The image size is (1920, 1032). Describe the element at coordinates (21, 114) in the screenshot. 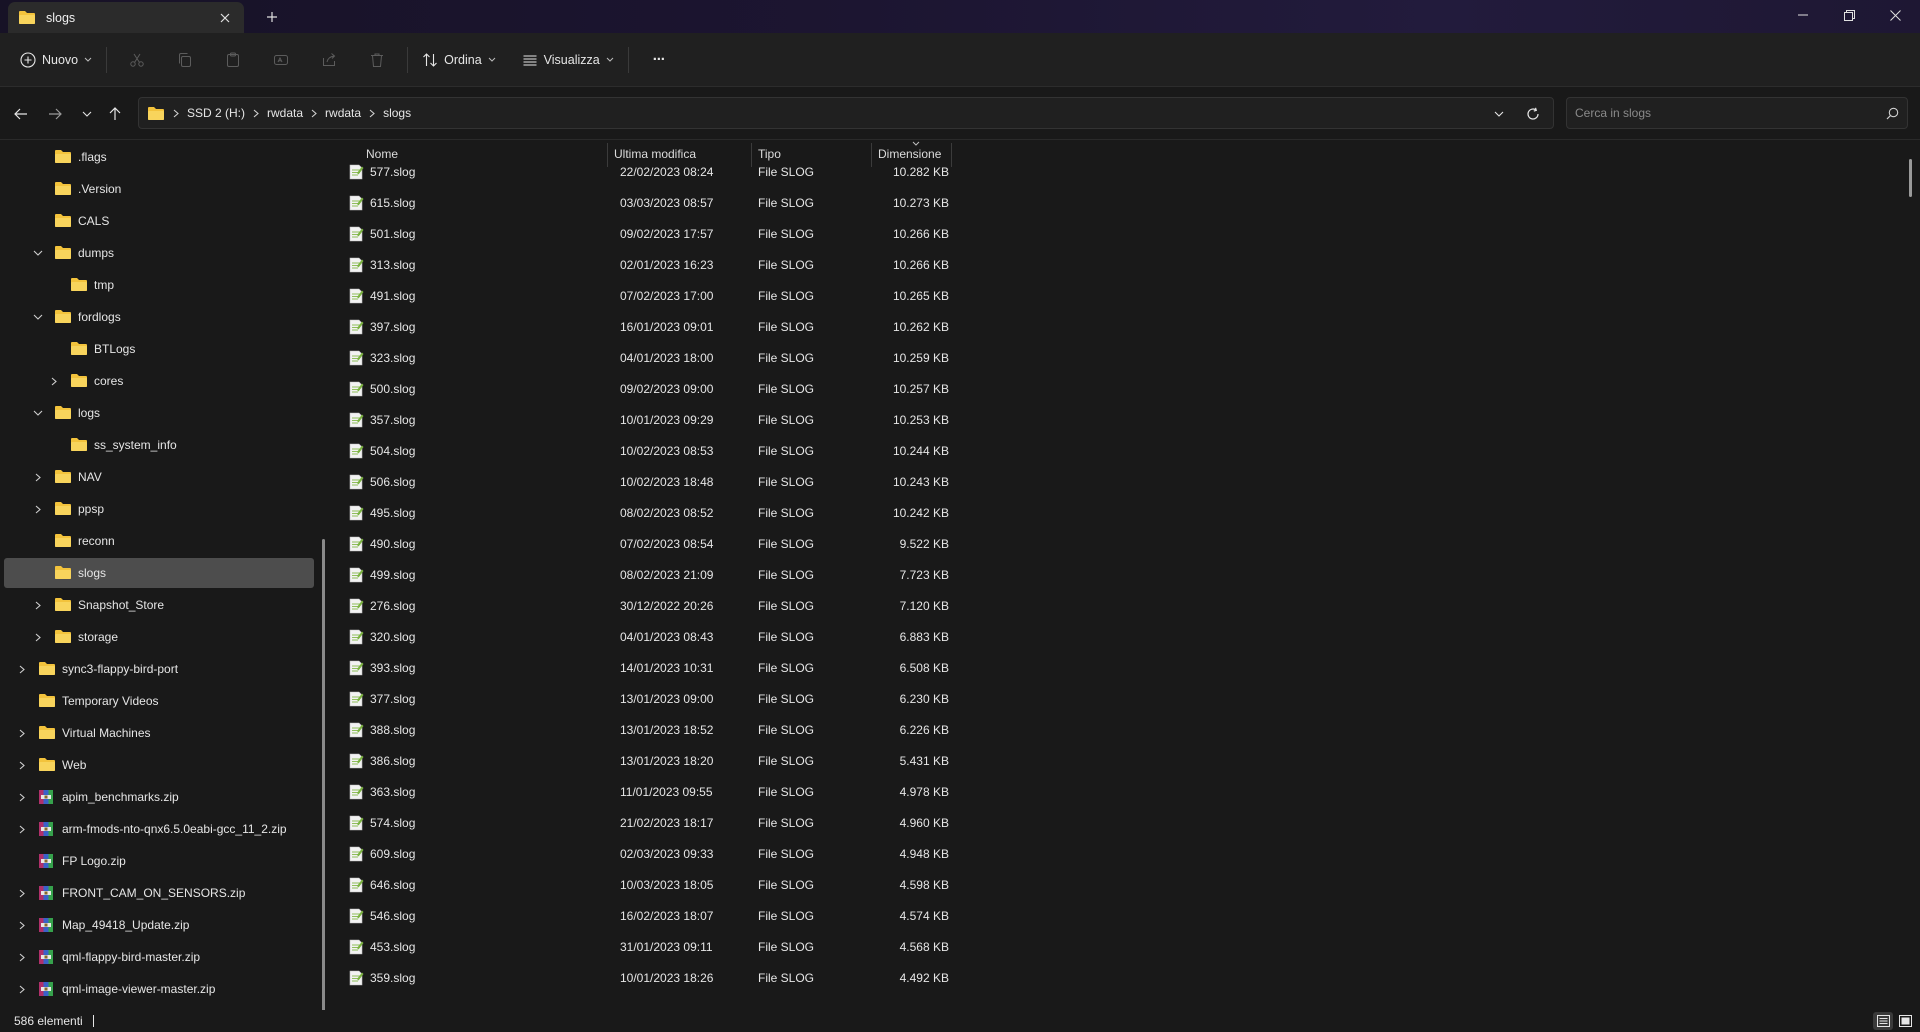

I see `back-button` at that location.